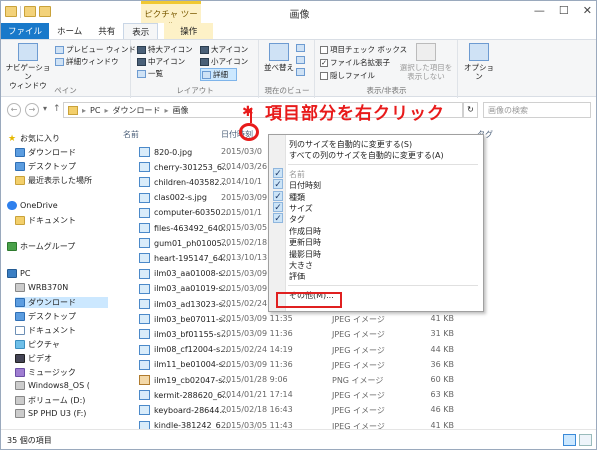 This screenshot has width=597, height=450. What do you see at coordinates (131, 134) in the screenshot?
I see `column-header-name: 名前` at bounding box center [131, 134].